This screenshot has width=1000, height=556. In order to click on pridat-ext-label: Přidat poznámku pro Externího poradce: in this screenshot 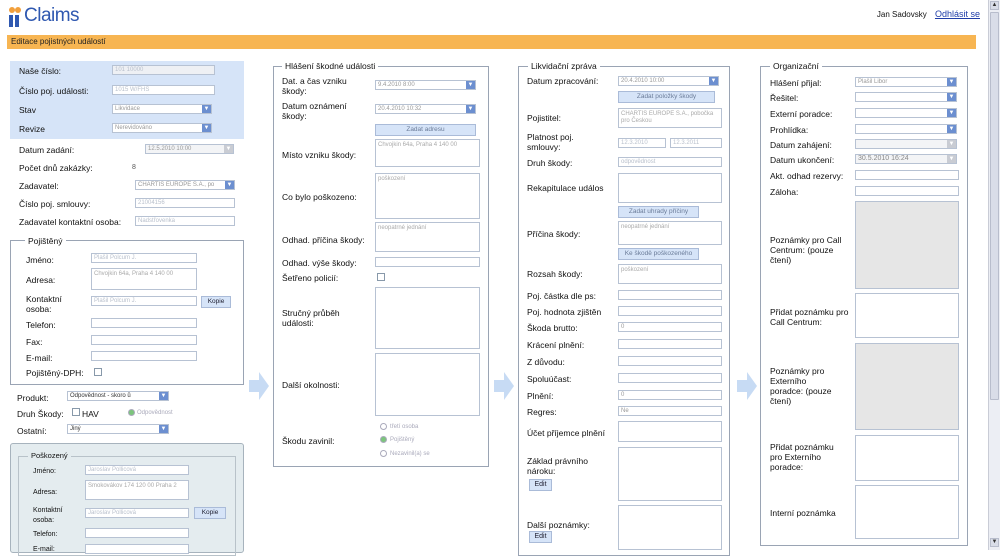, I will do `click(802, 457)`.